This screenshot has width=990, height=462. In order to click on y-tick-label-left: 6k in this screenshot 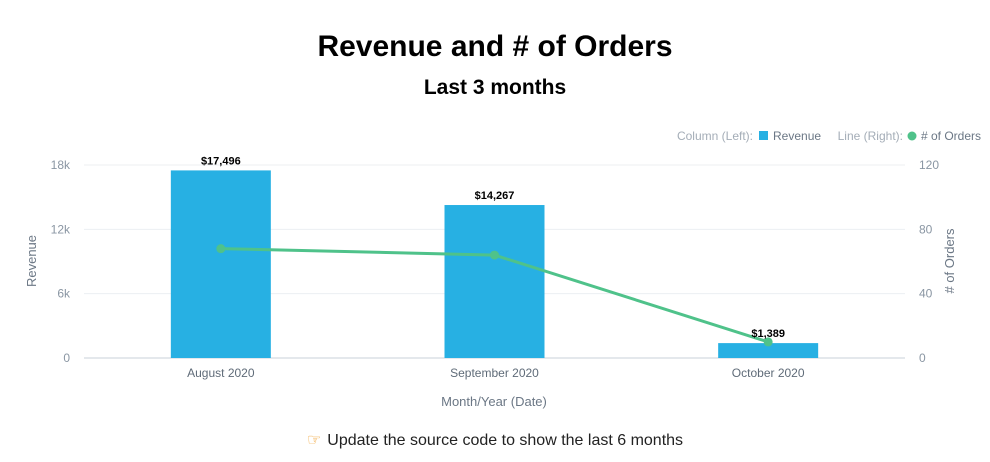, I will do `click(64, 294)`.